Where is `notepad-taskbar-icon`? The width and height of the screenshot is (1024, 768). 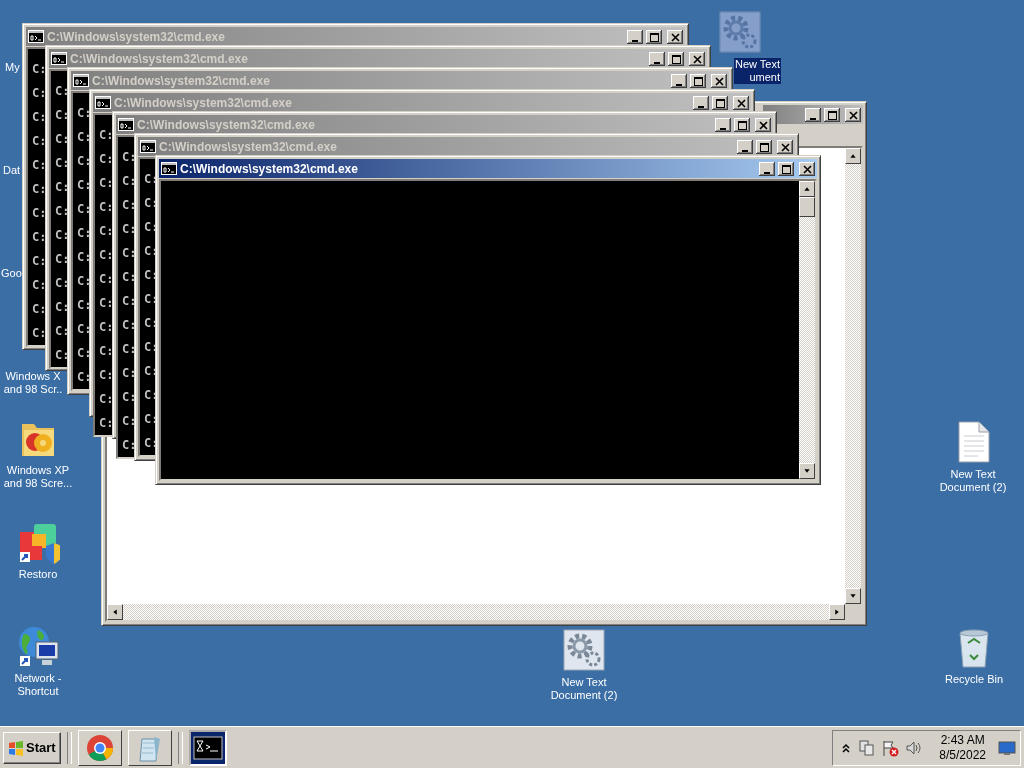
notepad-taskbar-icon is located at coordinates (149, 747).